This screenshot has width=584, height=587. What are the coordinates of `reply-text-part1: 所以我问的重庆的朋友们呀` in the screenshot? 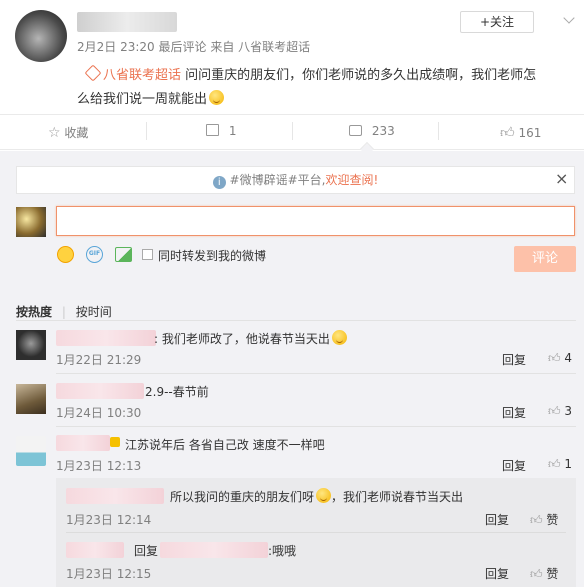 It's located at (242, 497).